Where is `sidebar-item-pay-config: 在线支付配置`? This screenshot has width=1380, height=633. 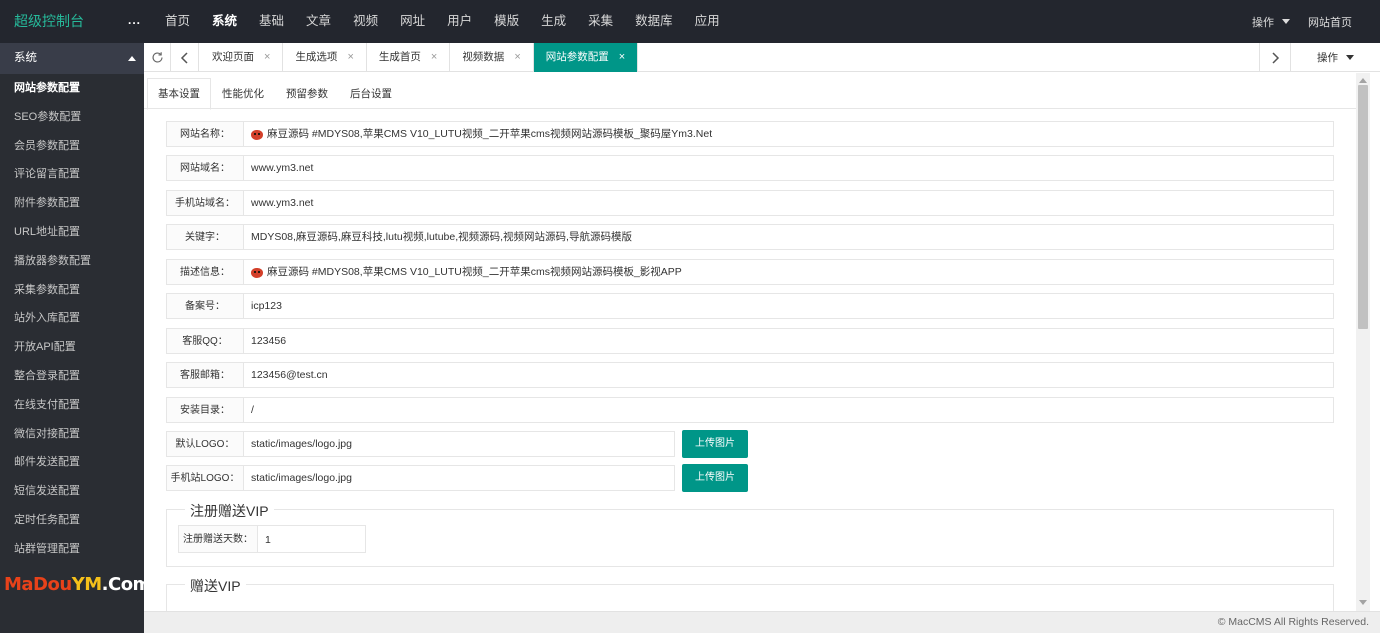
sidebar-item-pay-config: 在线支付配置 is located at coordinates (72, 405).